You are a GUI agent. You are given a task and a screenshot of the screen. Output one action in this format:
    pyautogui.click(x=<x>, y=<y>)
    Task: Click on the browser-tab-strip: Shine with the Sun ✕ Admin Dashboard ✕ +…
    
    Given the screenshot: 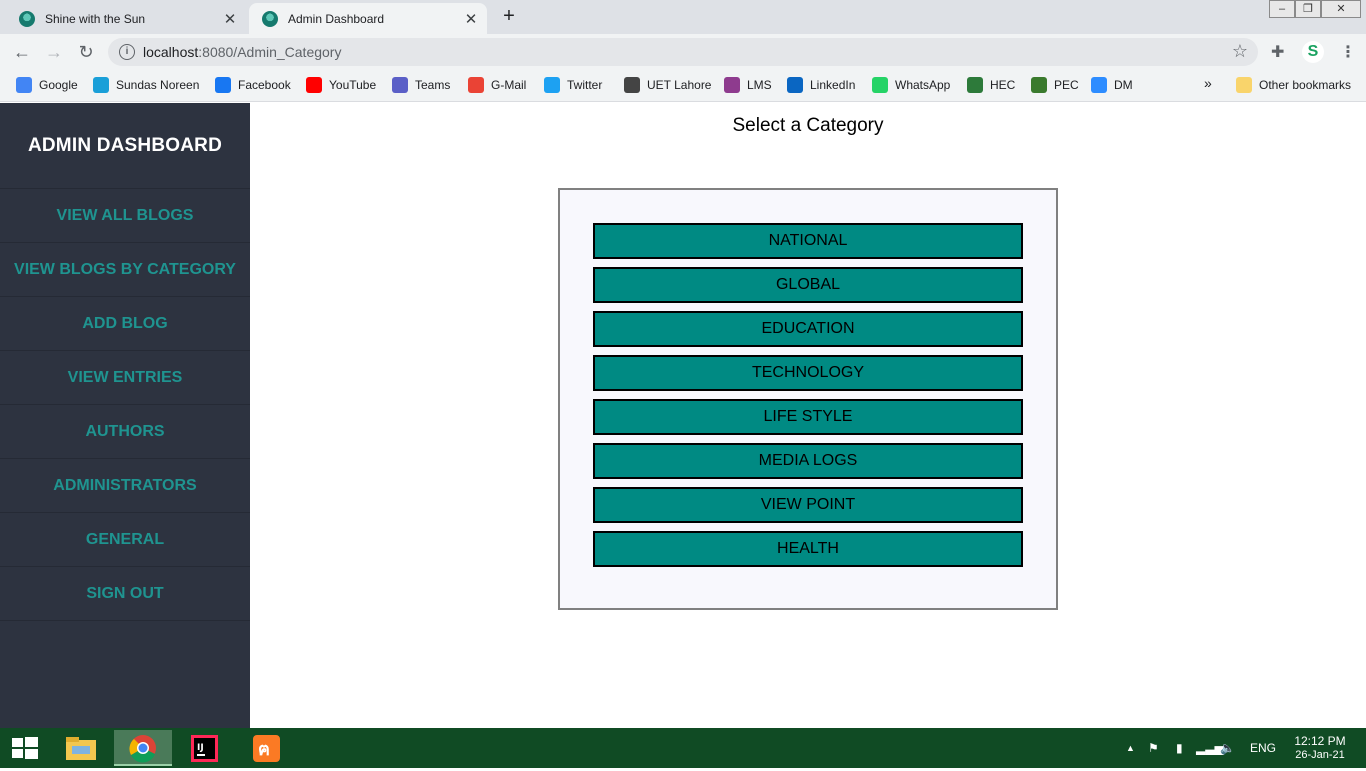 What is the action you would take?
    pyautogui.click(x=683, y=17)
    